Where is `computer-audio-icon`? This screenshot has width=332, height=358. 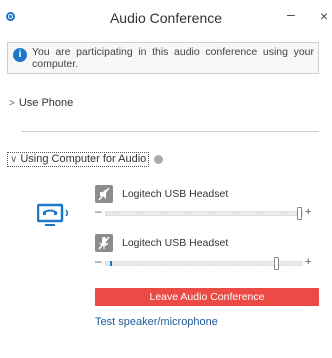 computer-audio-icon is located at coordinates (53, 214).